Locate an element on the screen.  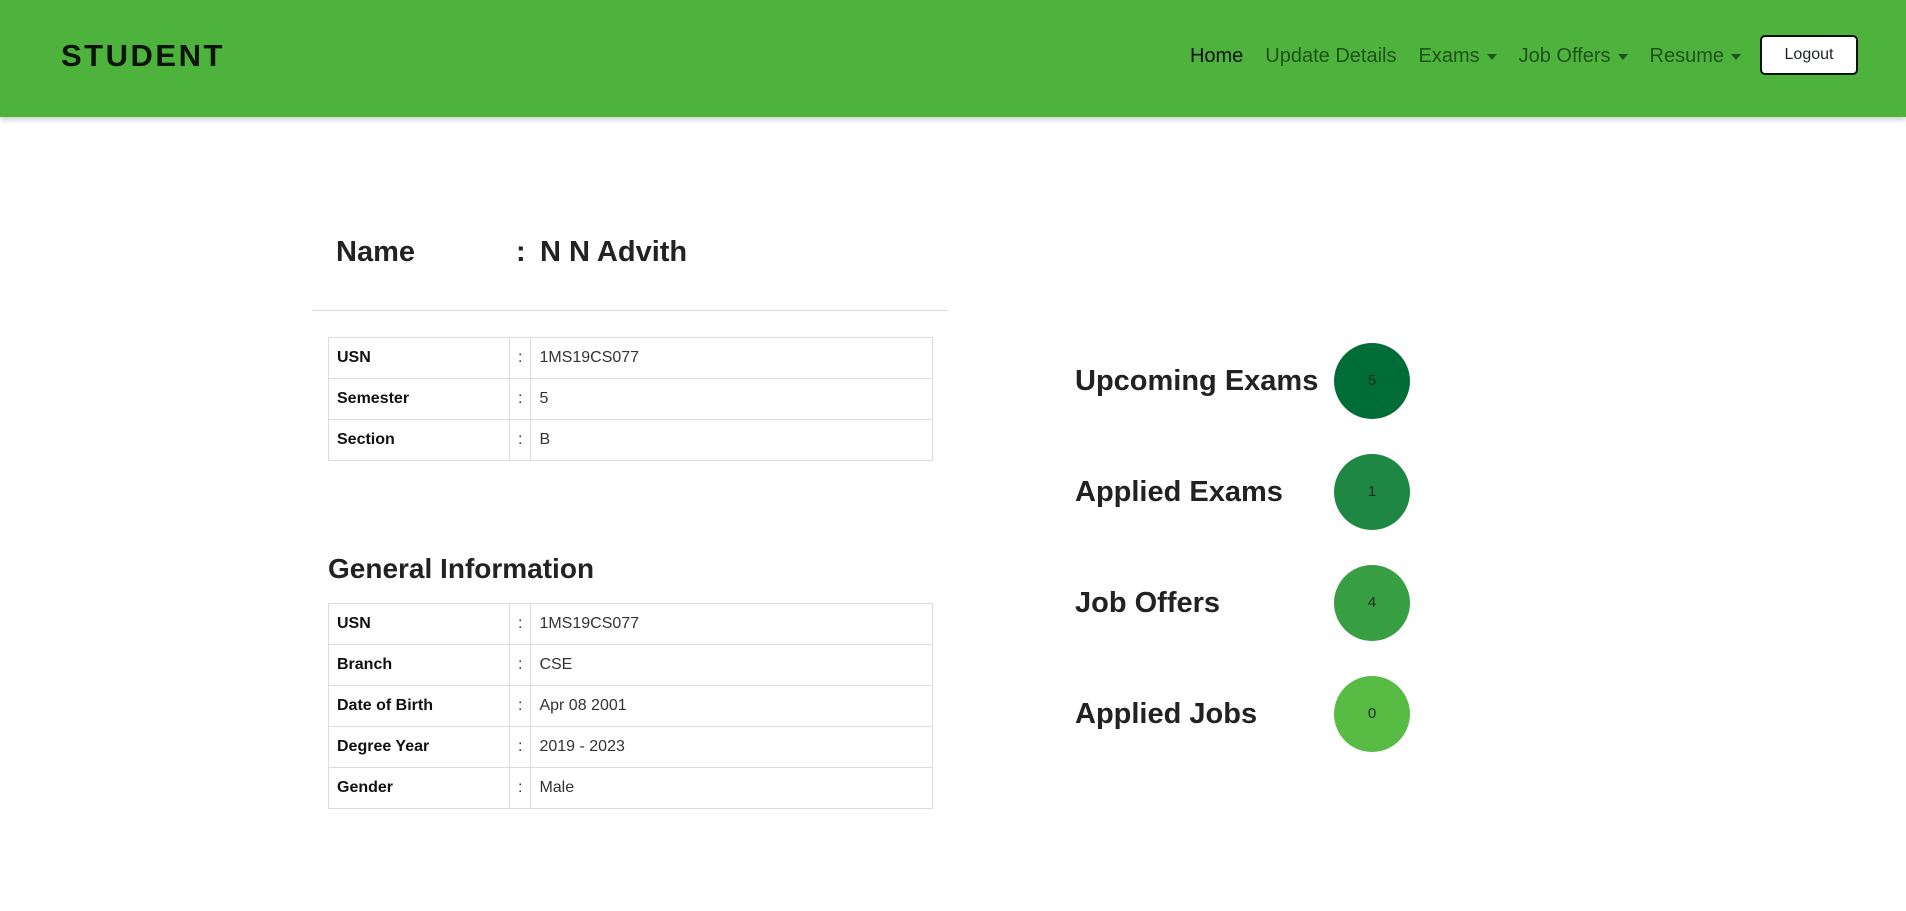
job-offers-stat: Job Offers 4 is located at coordinates (1242, 603).